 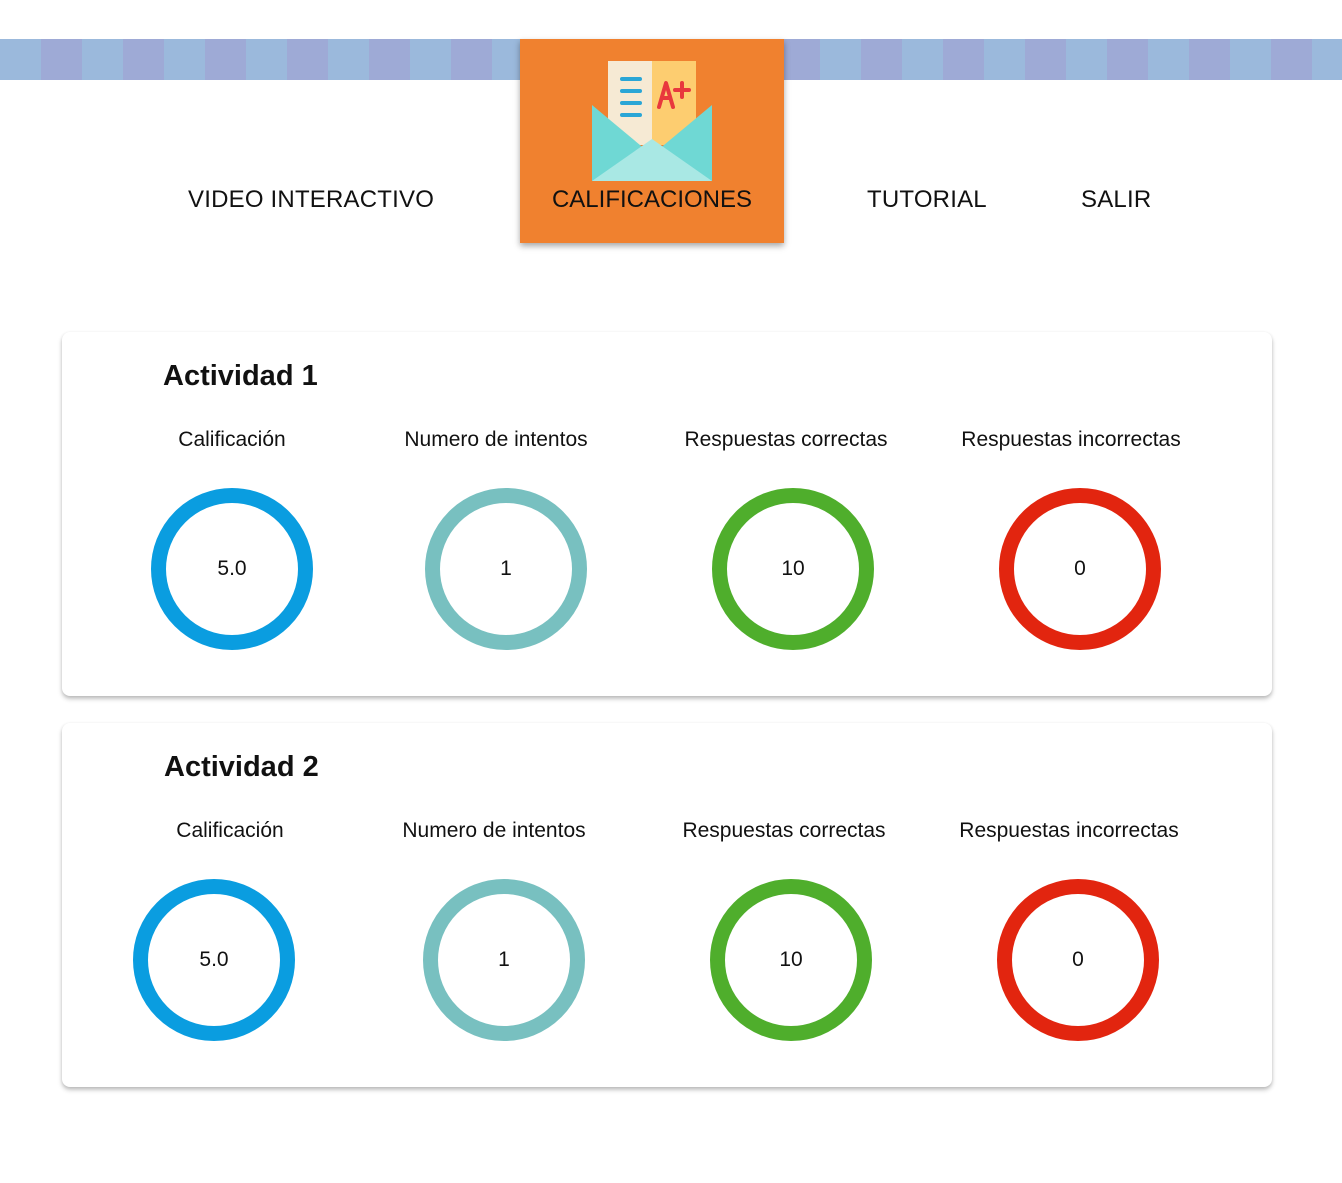 What do you see at coordinates (927, 200) in the screenshot?
I see `nav-tutorial: TUTORIAL` at bounding box center [927, 200].